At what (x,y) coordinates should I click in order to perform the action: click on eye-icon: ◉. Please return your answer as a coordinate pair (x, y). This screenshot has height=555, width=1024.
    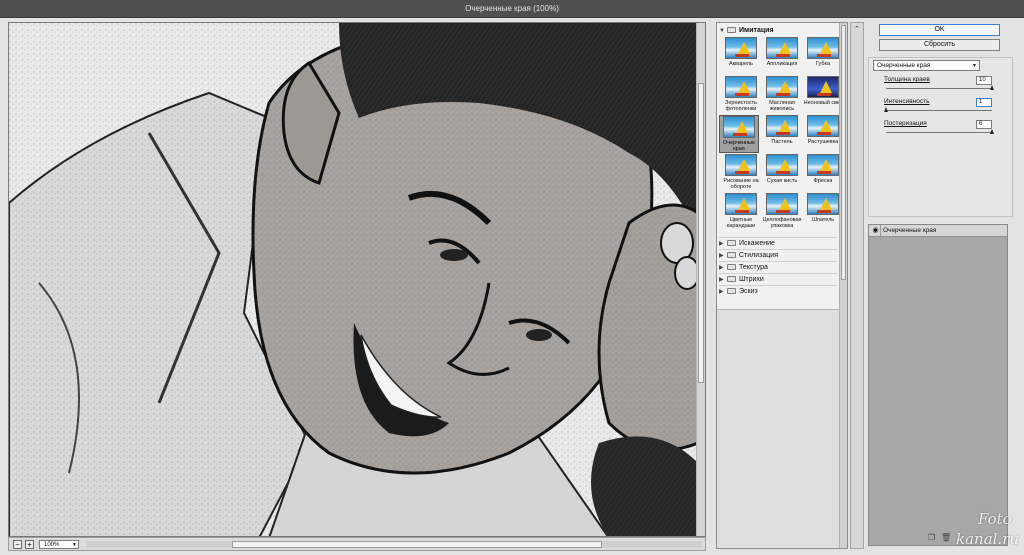
    Looking at the image, I should click on (876, 230).